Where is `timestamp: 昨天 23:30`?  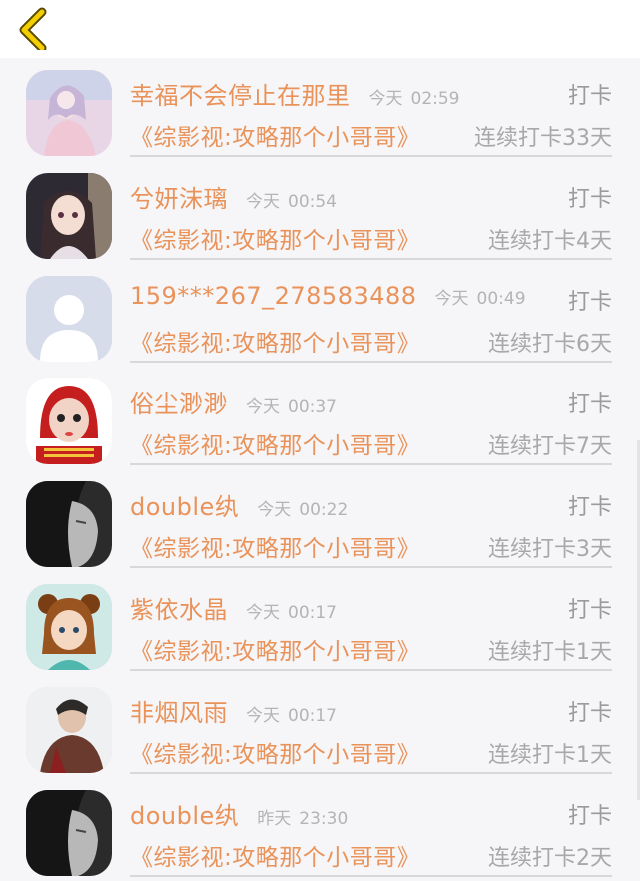 timestamp: 昨天 23:30 is located at coordinates (302, 816).